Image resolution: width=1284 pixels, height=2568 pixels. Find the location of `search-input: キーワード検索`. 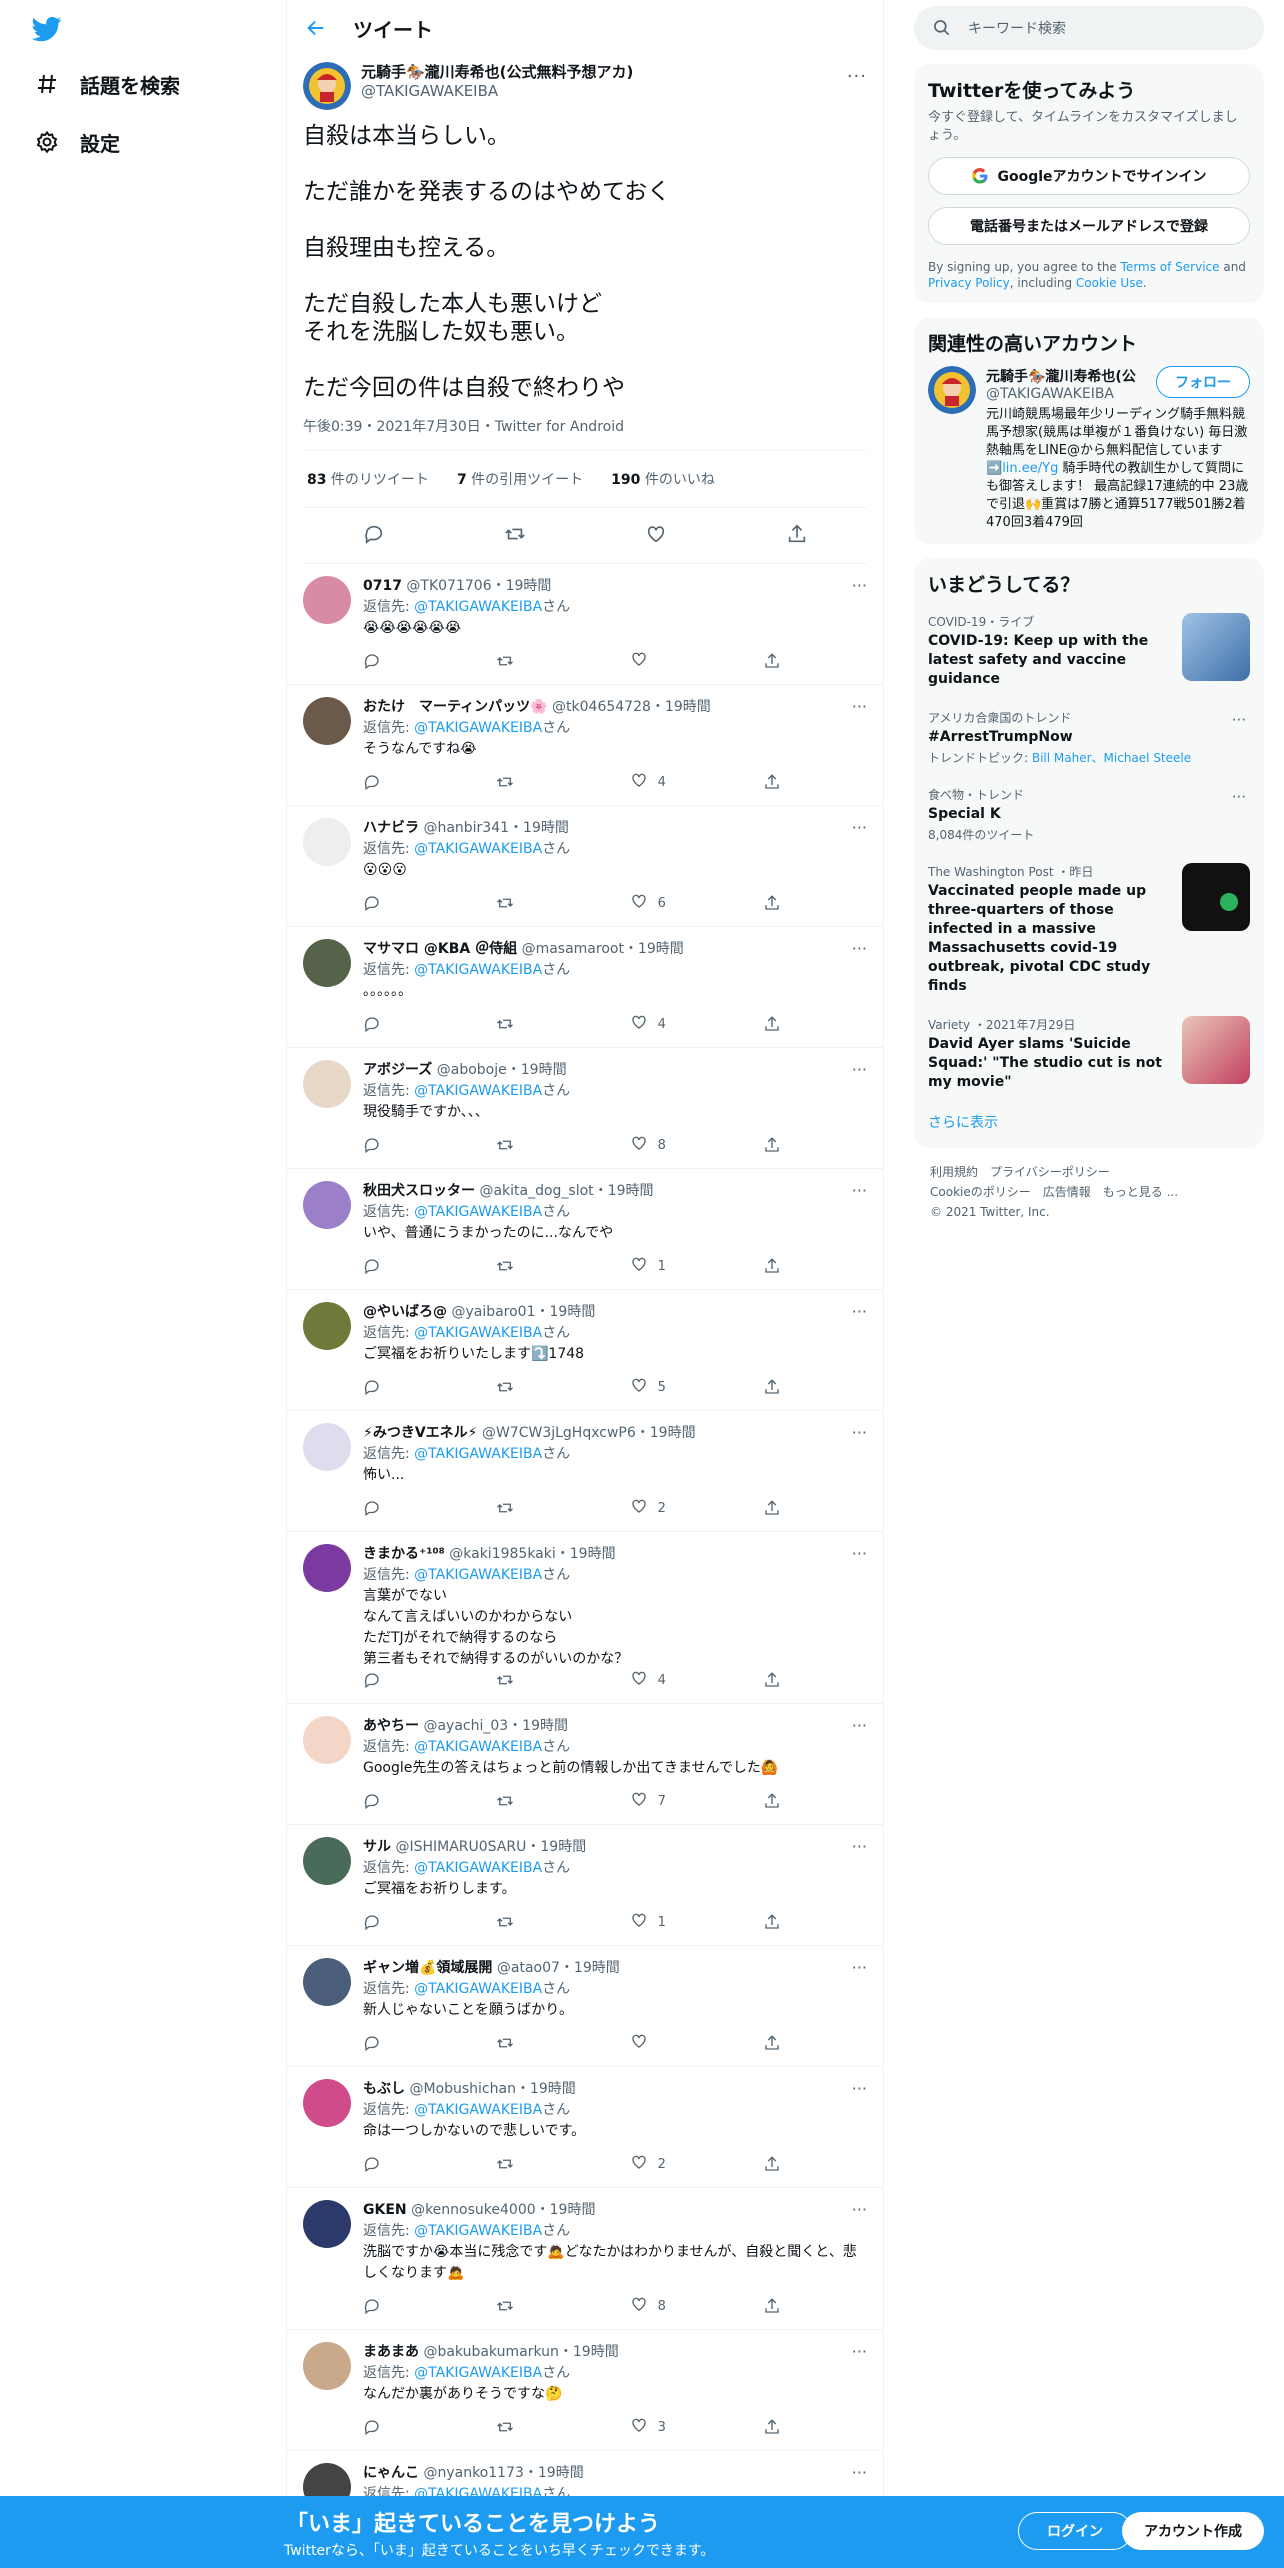

search-input: キーワード検索 is located at coordinates (1089, 28).